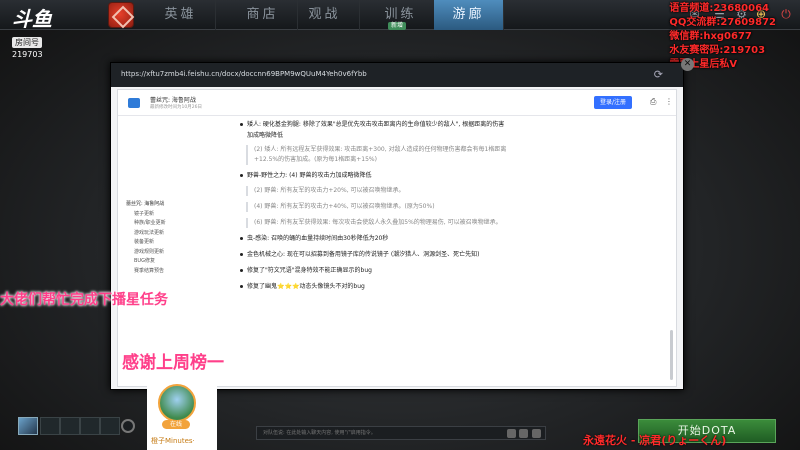 The image size is (800, 450). What do you see at coordinates (263, 15) in the screenshot?
I see `tab-store: 商店` at bounding box center [263, 15].